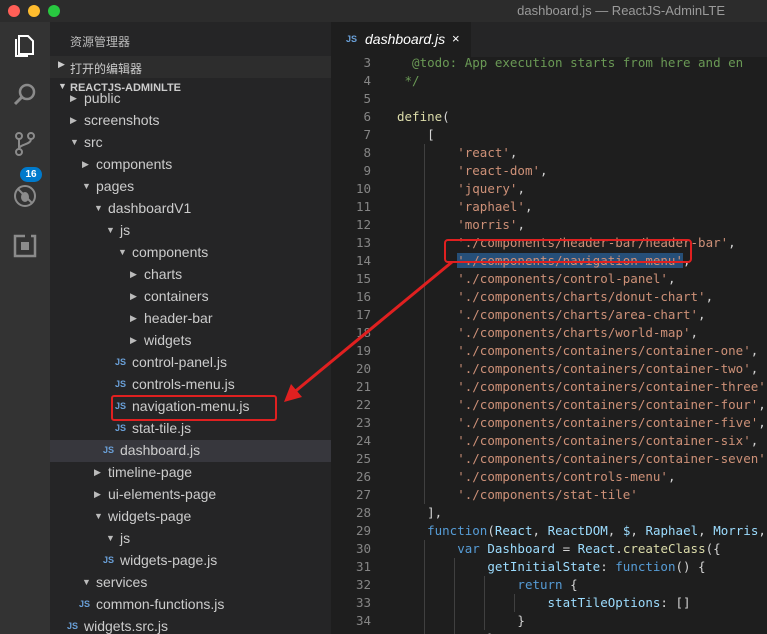 Image resolution: width=767 pixels, height=634 pixels. What do you see at coordinates (549, 621) in the screenshot?
I see `code-line: 34 }` at bounding box center [549, 621].